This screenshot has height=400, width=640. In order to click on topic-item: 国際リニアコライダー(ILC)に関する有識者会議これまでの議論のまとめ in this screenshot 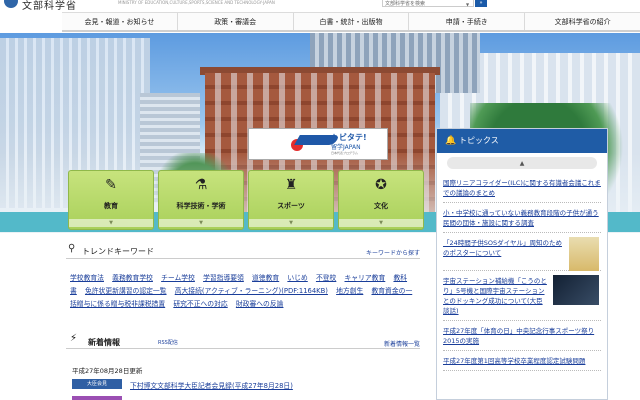, I will do `click(522, 188)`.